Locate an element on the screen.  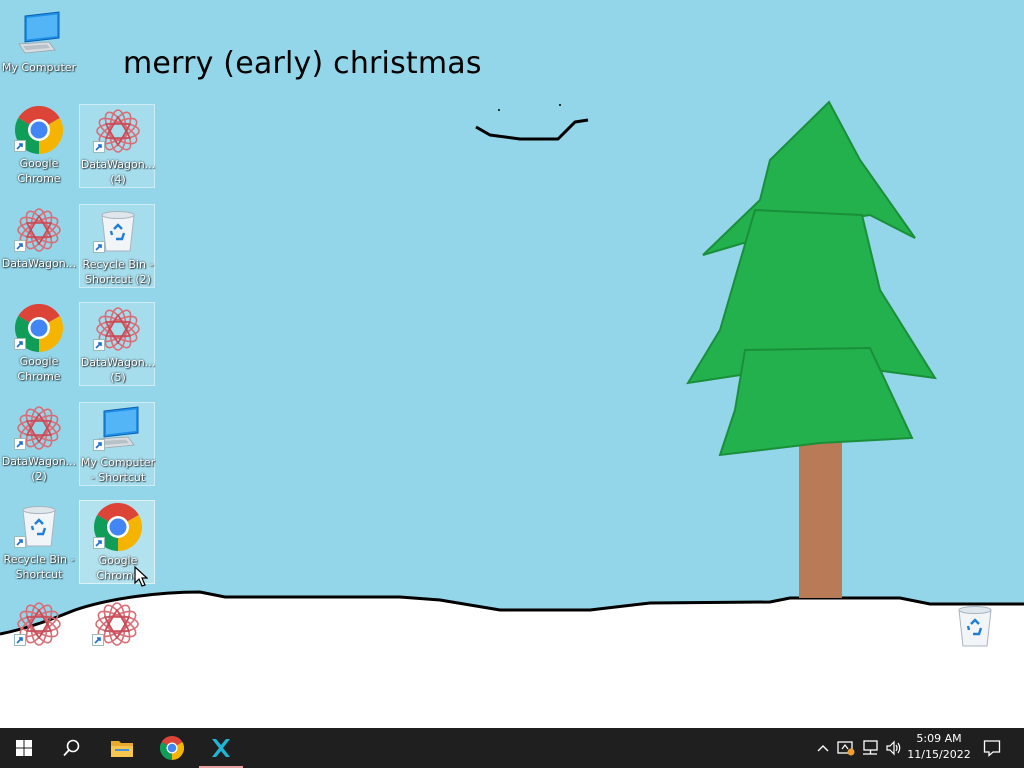
notification-icon is located at coordinates (992, 748).